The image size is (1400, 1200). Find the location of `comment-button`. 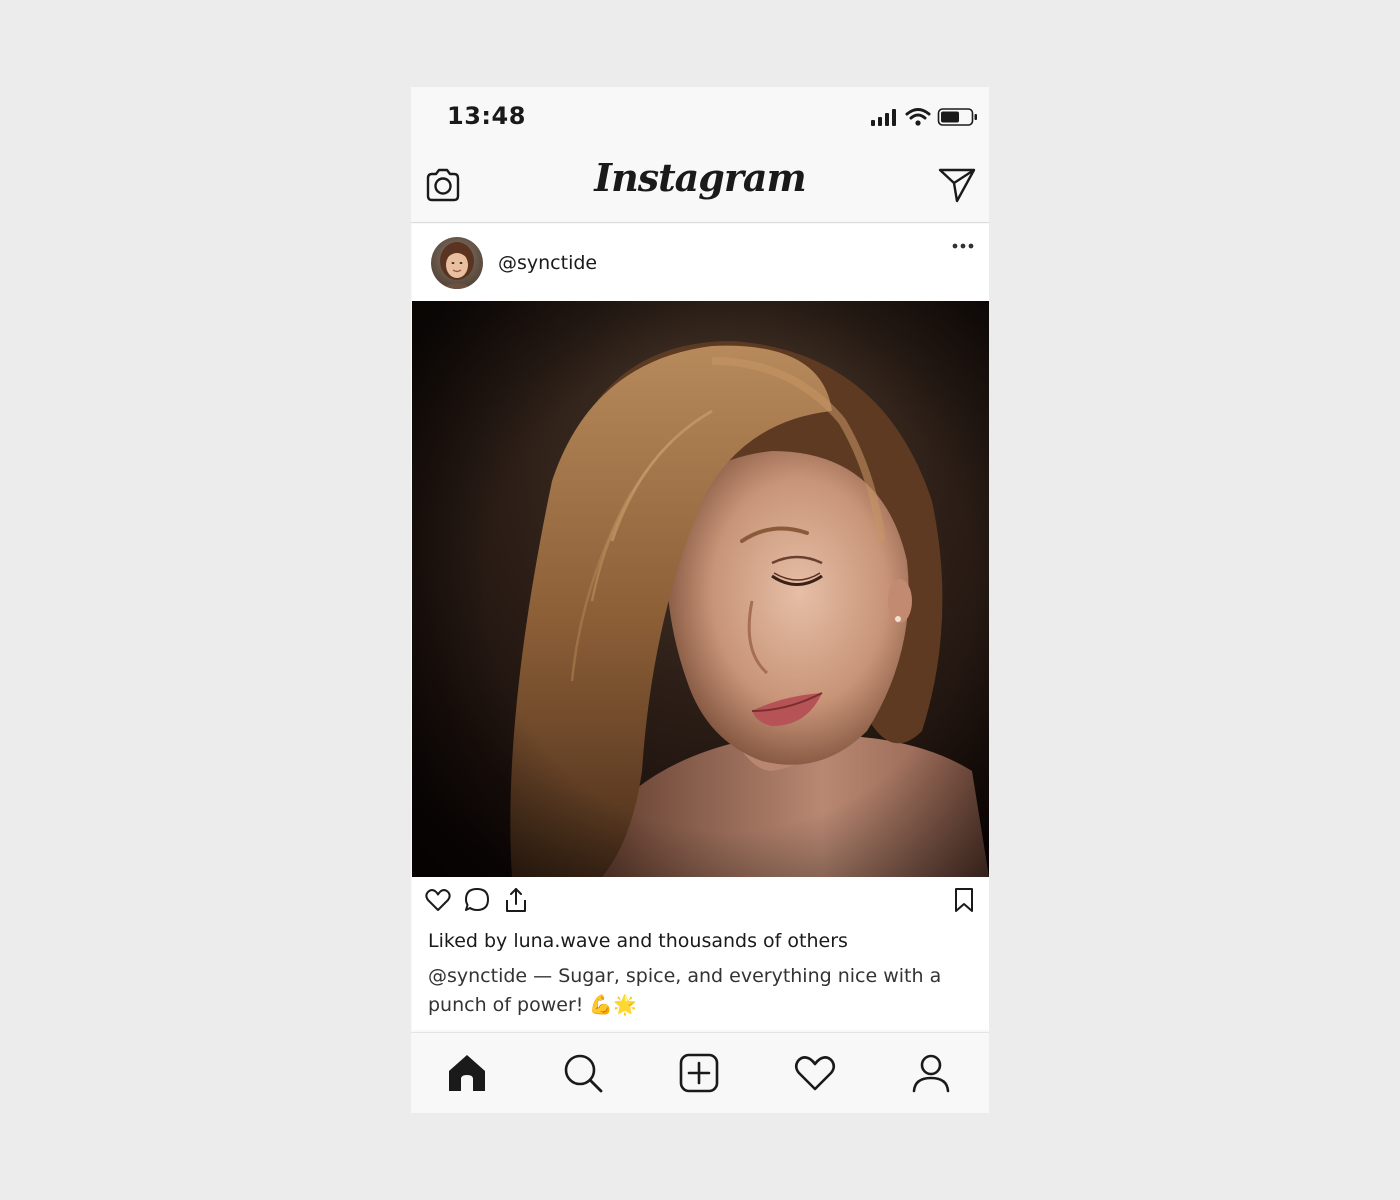

comment-button is located at coordinates (477, 900).